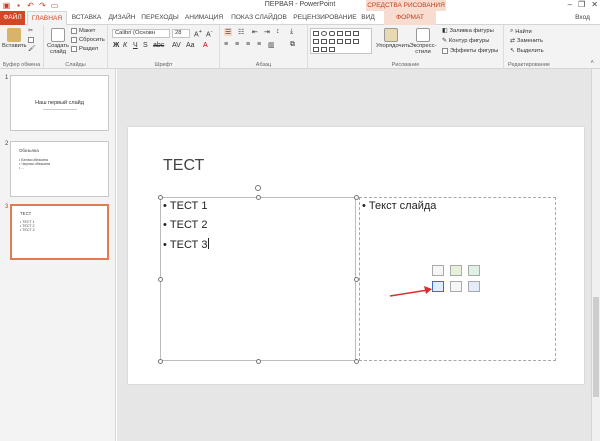  I want to click on align-left-button: ≡, so click(226, 44).